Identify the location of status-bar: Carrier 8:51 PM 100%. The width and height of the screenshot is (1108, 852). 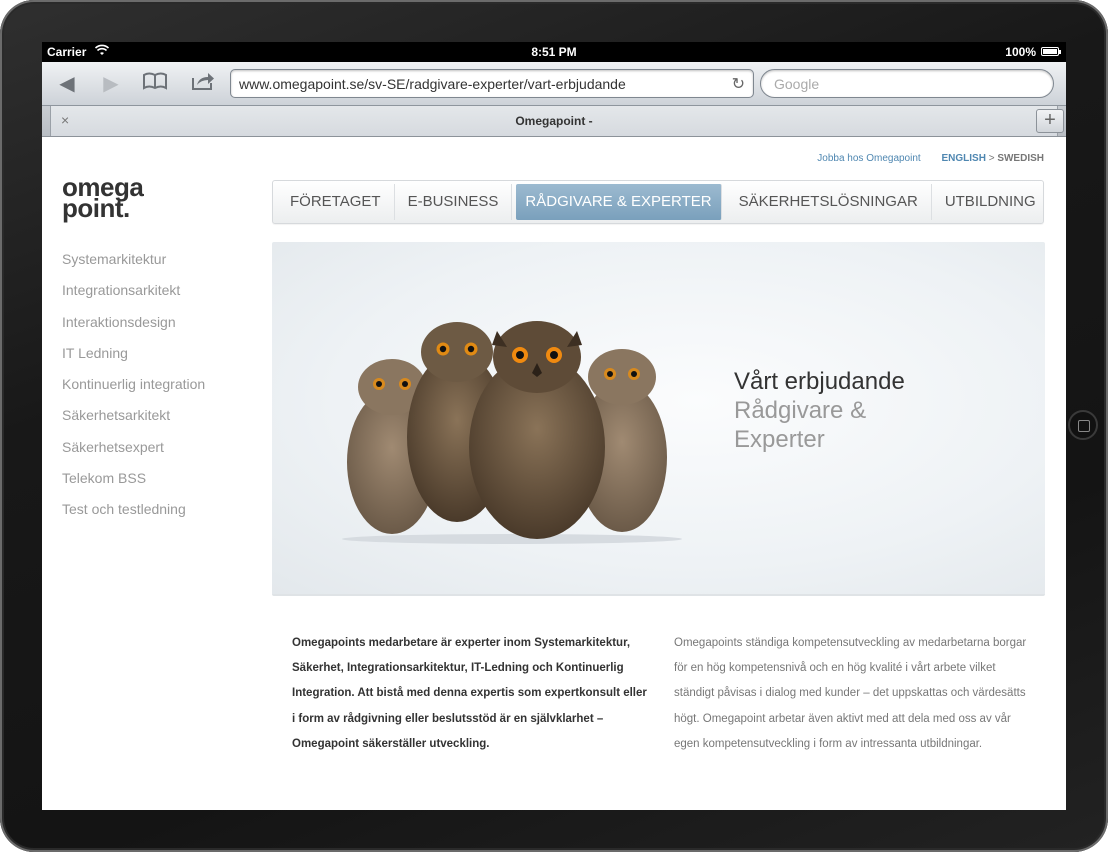
(554, 52).